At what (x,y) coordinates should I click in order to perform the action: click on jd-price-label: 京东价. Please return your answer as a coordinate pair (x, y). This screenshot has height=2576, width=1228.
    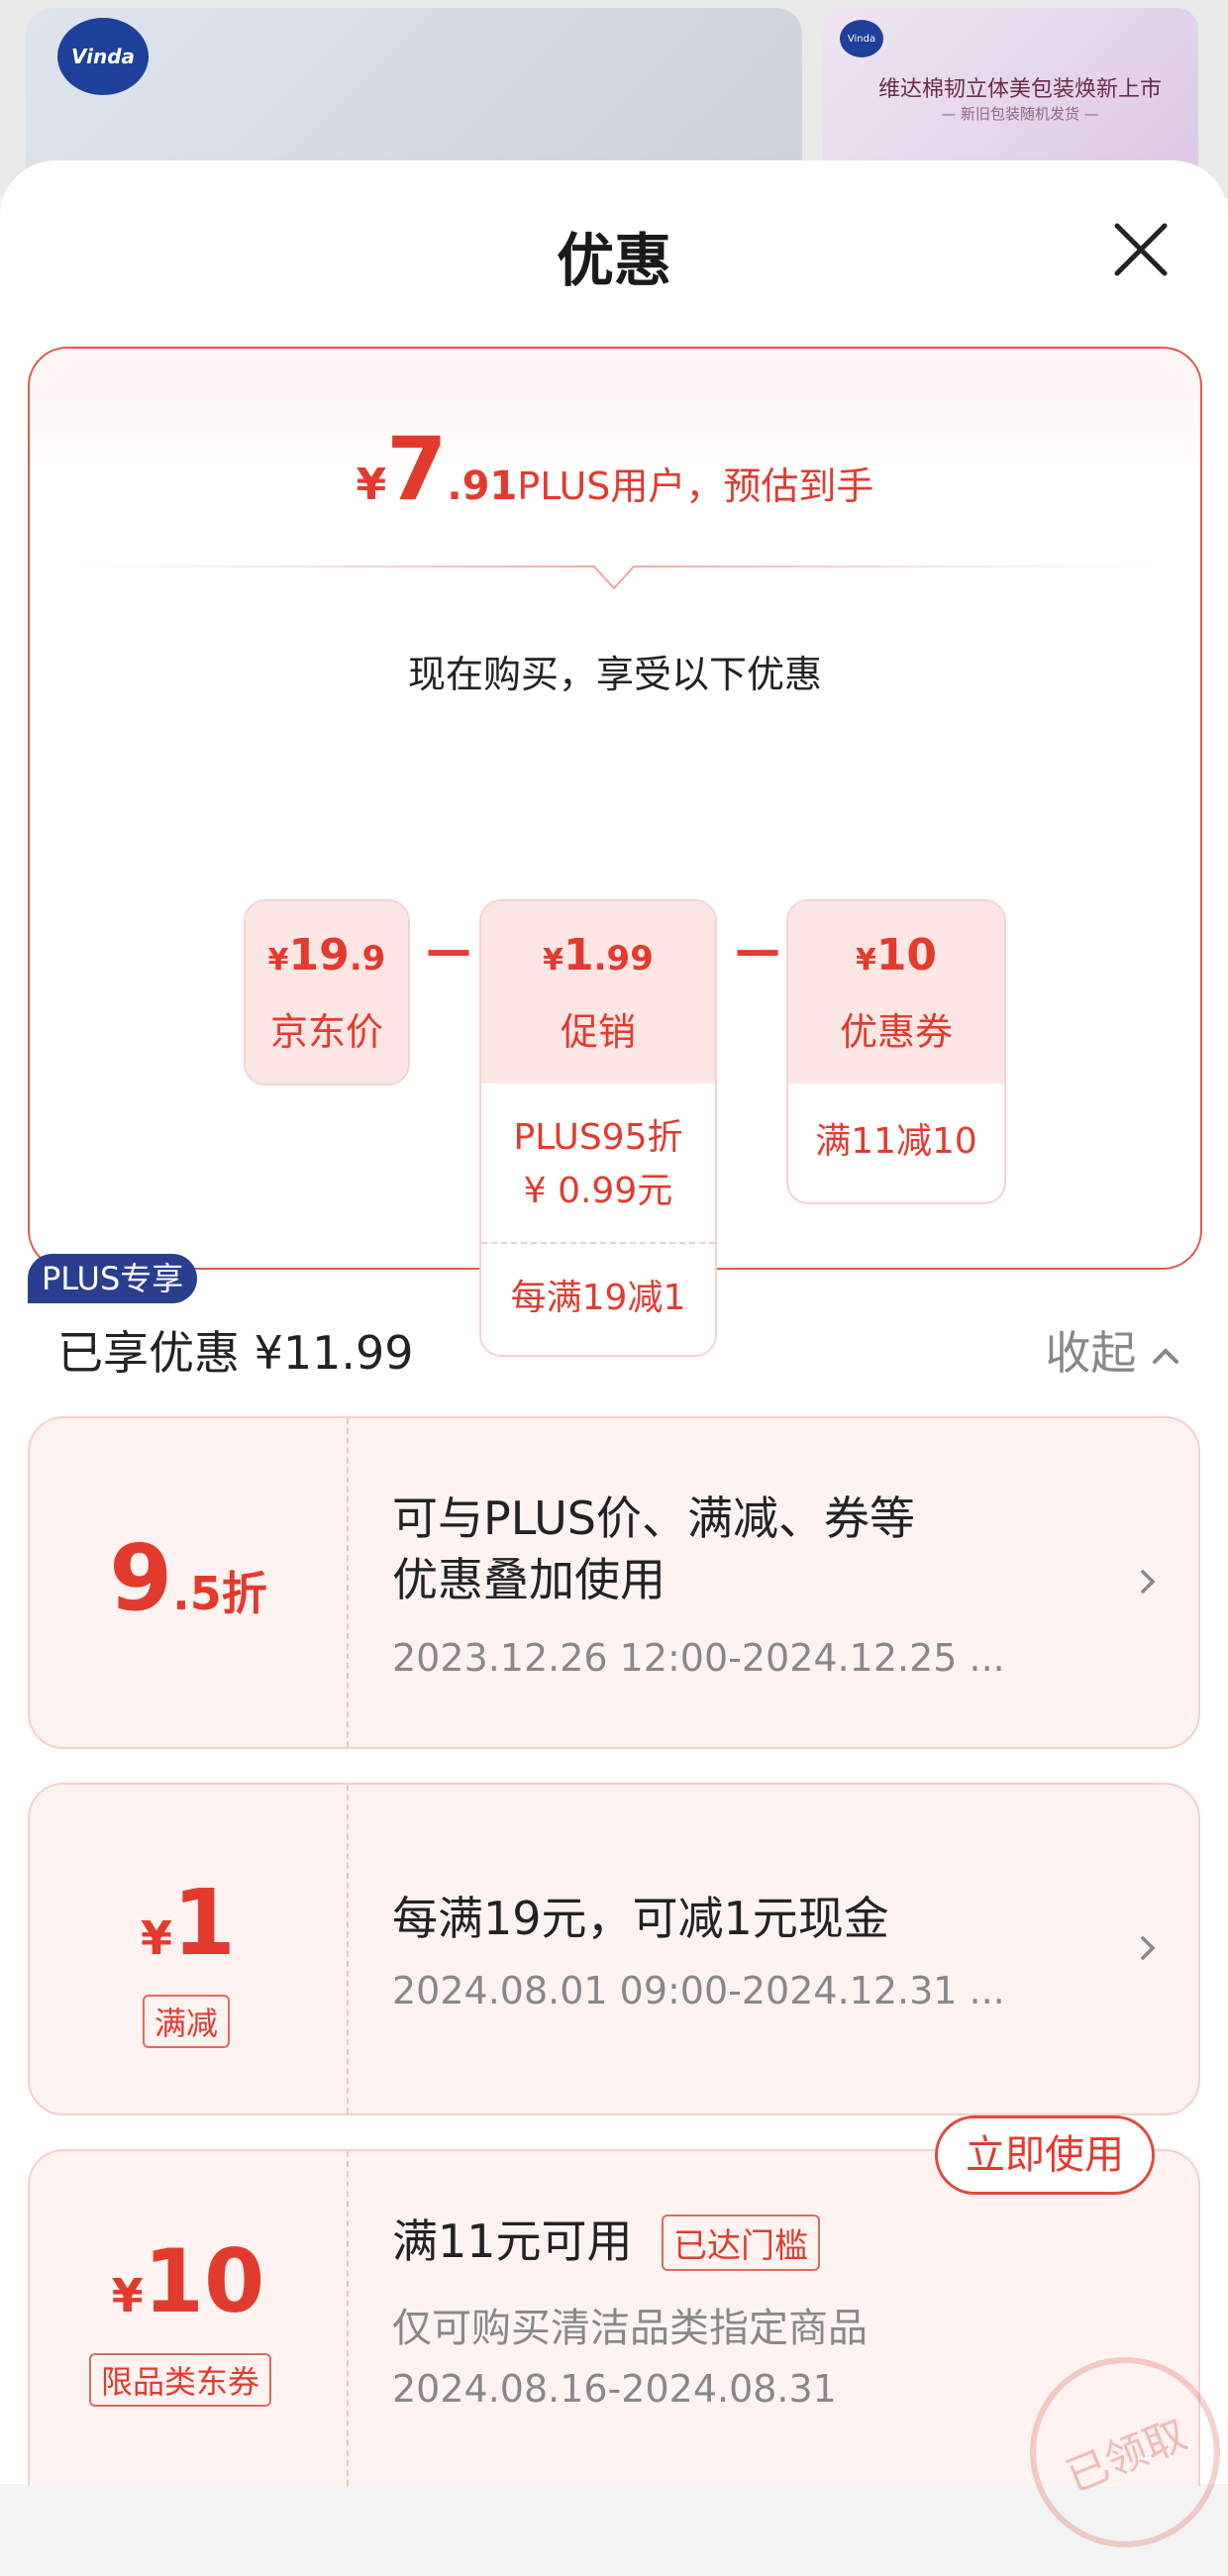
    Looking at the image, I should click on (326, 1032).